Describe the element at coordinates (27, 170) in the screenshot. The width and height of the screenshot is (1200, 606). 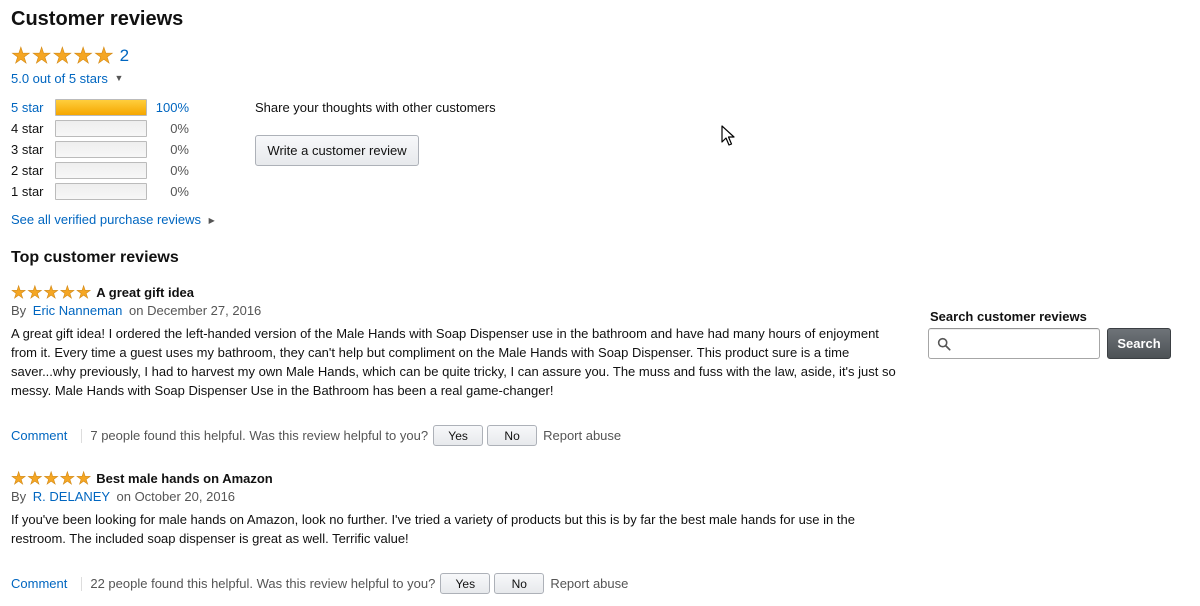
I see `histogram-label: 2 star` at that location.